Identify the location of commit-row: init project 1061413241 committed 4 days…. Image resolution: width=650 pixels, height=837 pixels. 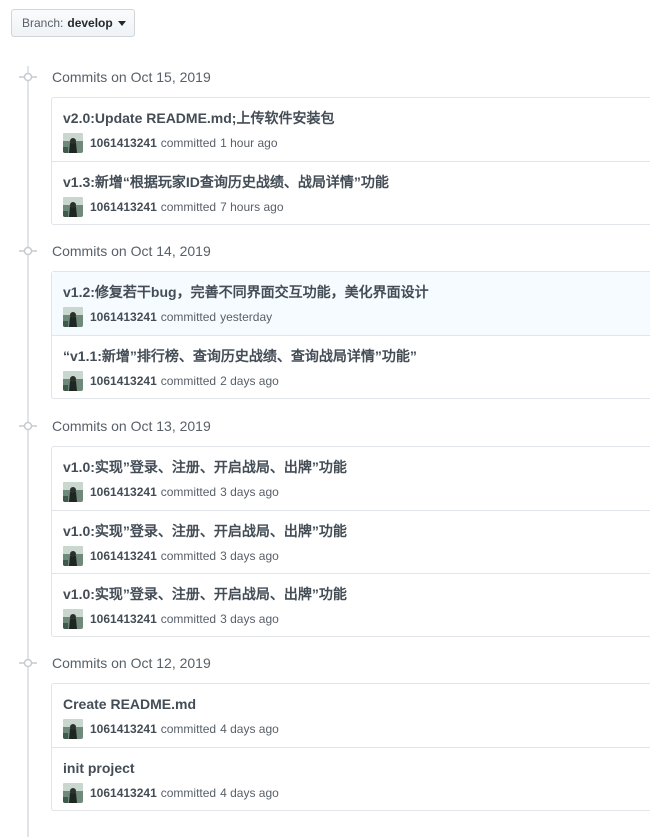
(351, 778).